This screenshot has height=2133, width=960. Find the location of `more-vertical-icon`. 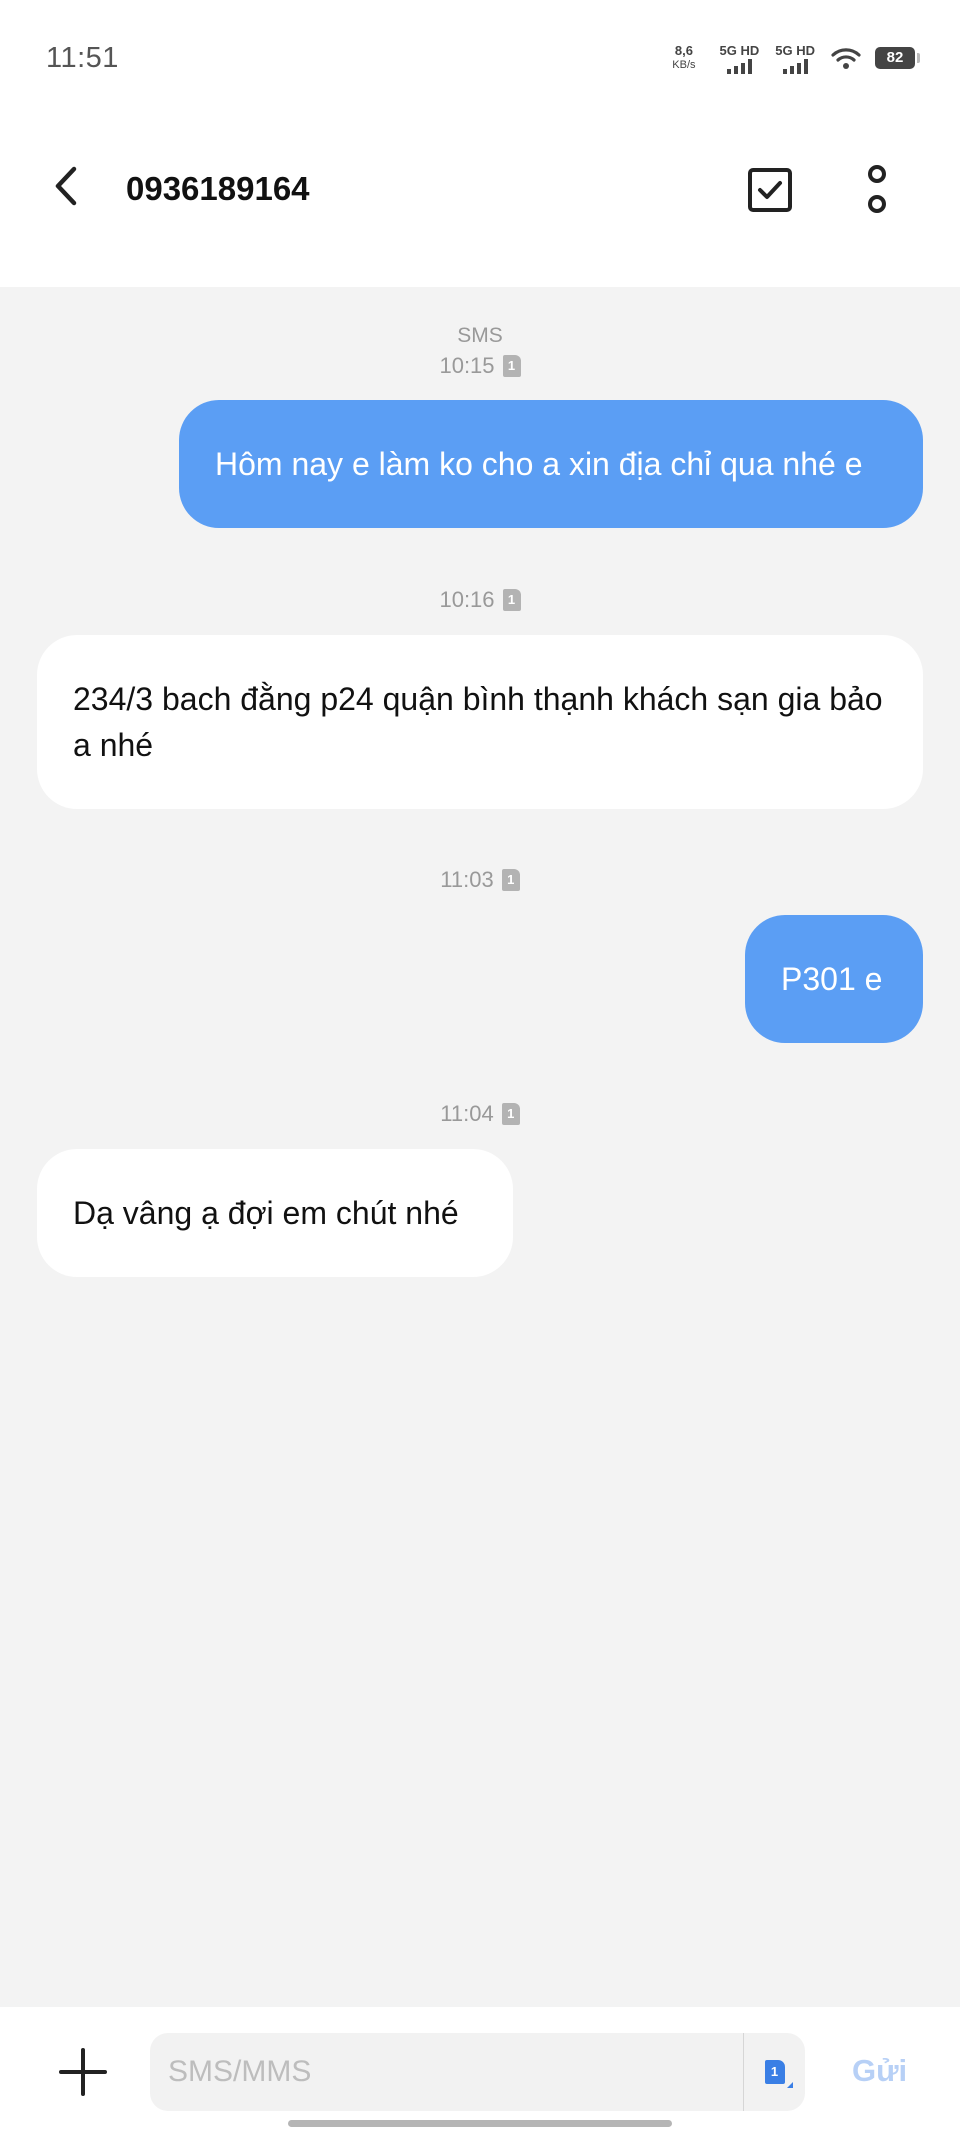

more-vertical-icon is located at coordinates (877, 189).